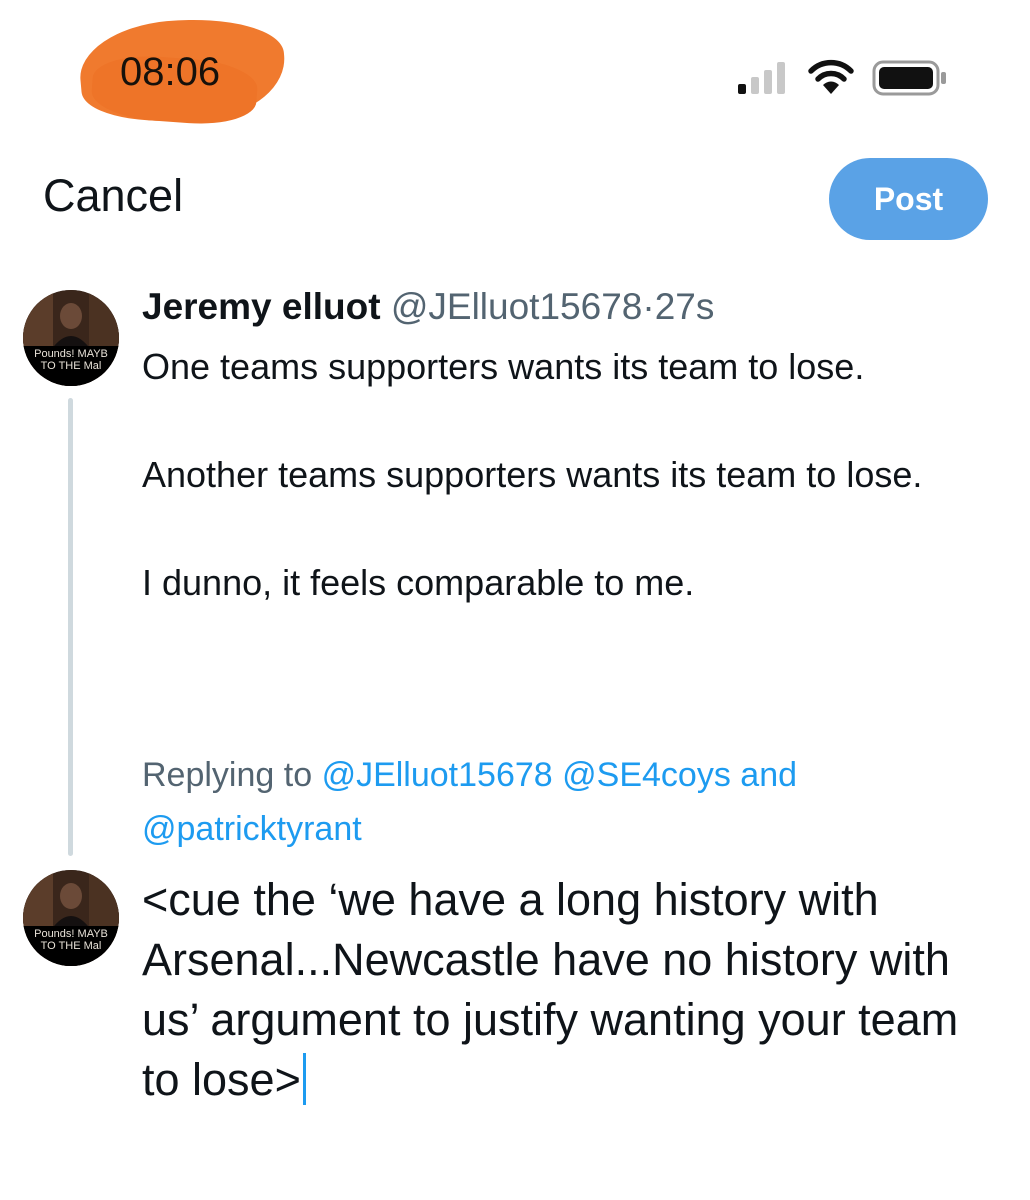  I want to click on cellular-signal-icon, so click(761, 78).